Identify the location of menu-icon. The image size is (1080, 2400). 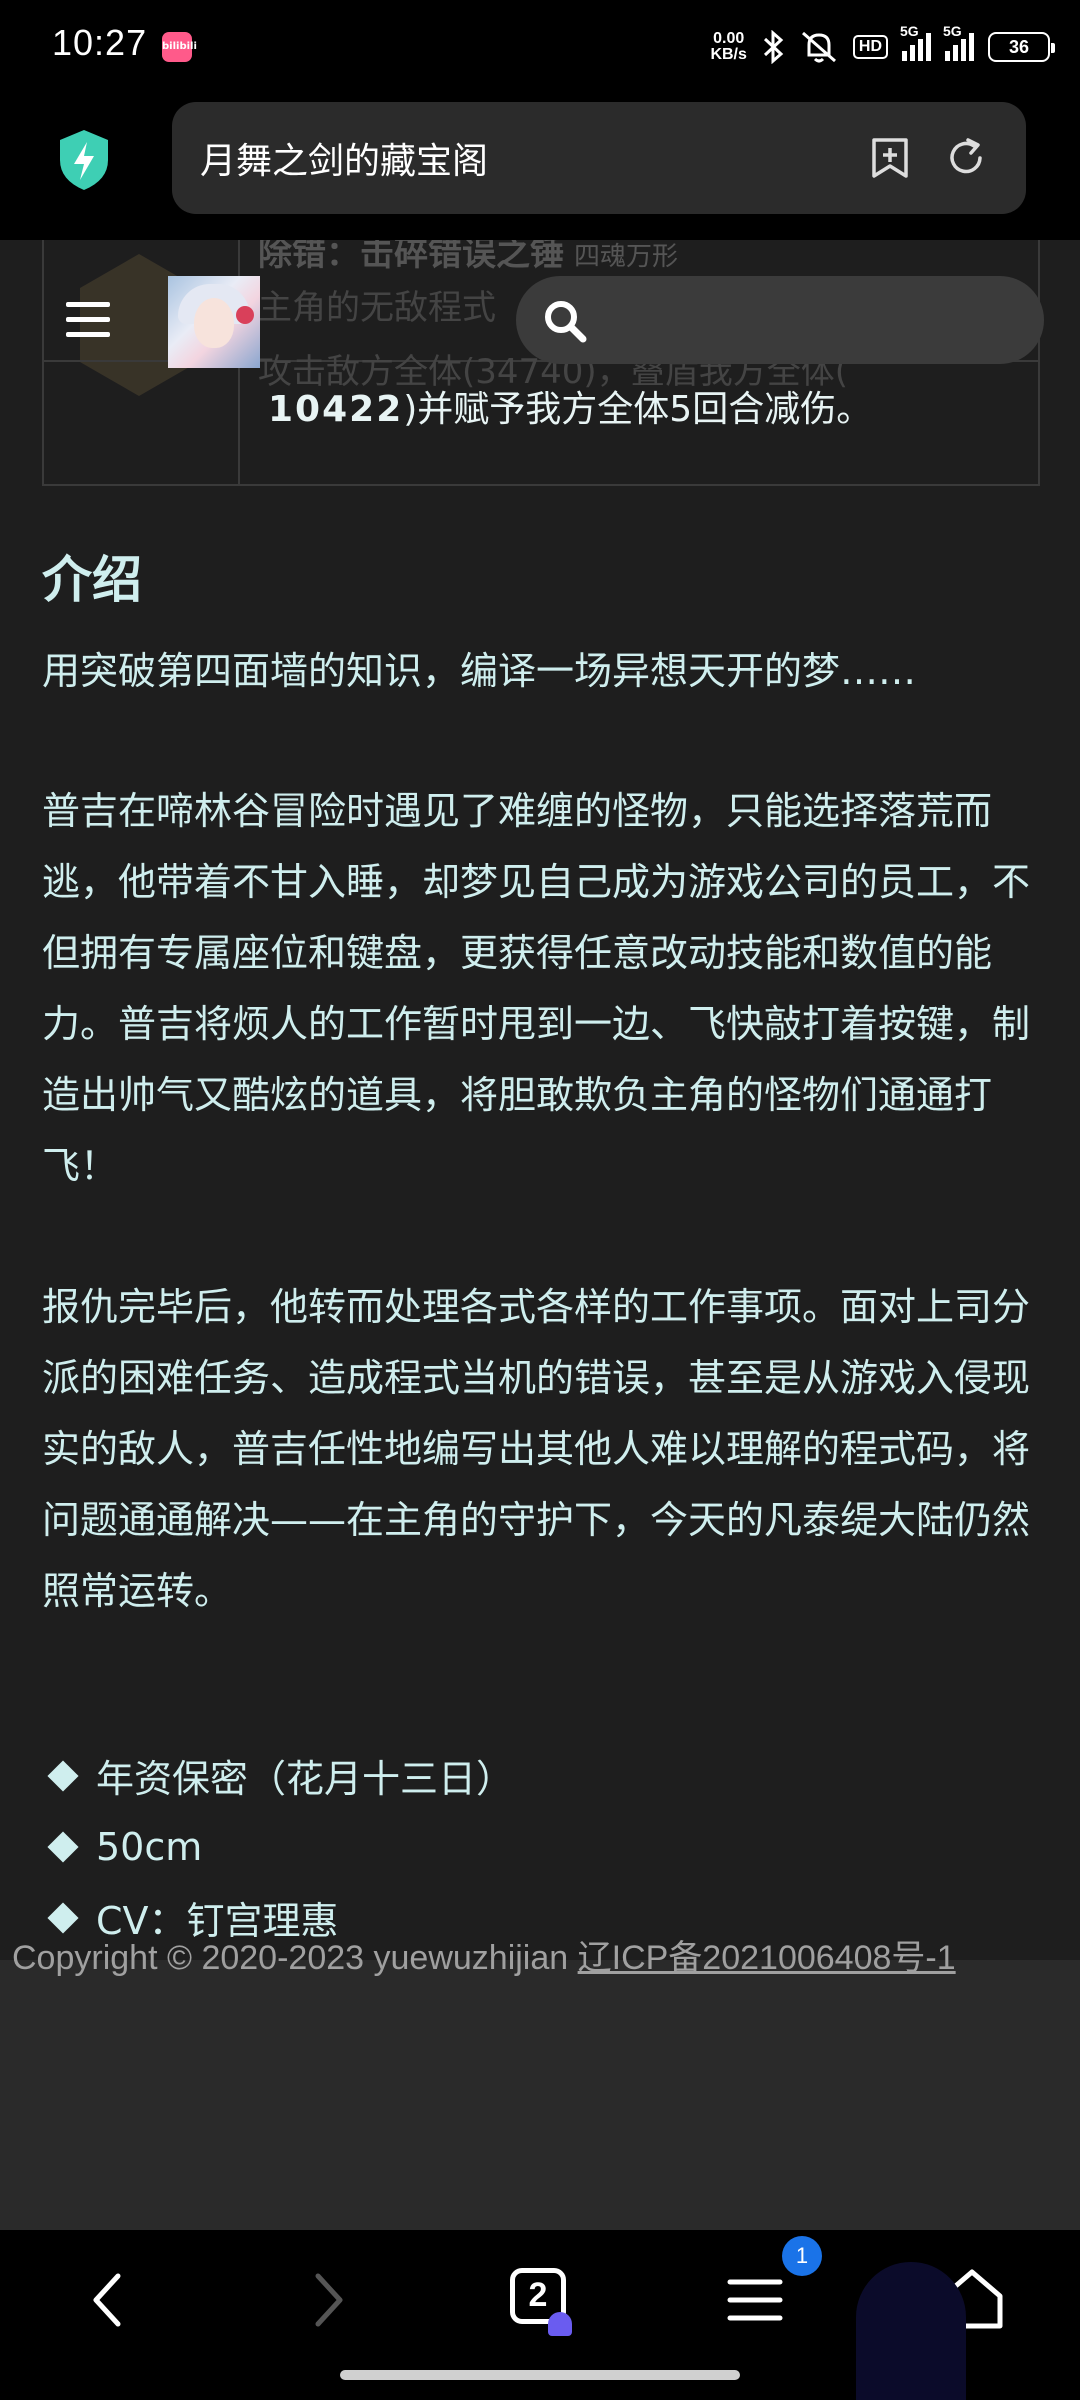
(758, 2300).